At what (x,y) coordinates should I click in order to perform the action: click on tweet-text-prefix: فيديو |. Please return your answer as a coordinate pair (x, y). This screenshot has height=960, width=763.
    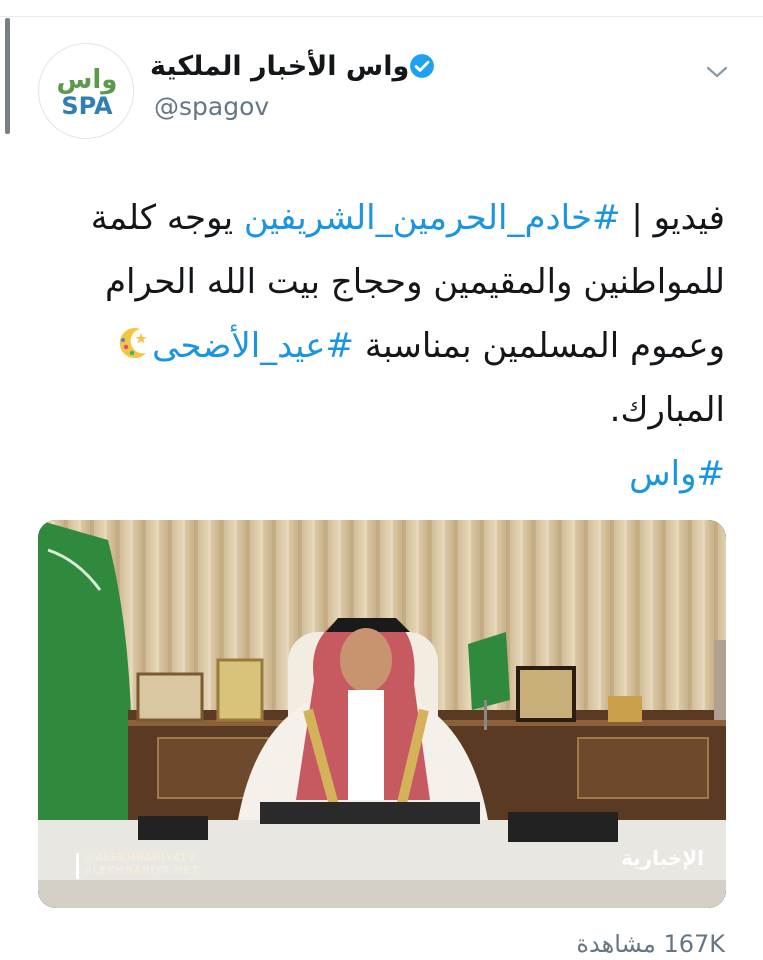
    Looking at the image, I should click on (672, 218).